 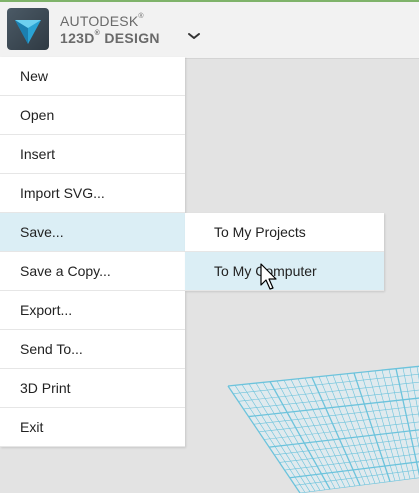 What do you see at coordinates (194, 33) in the screenshot?
I see `chevron-down-icon` at bounding box center [194, 33].